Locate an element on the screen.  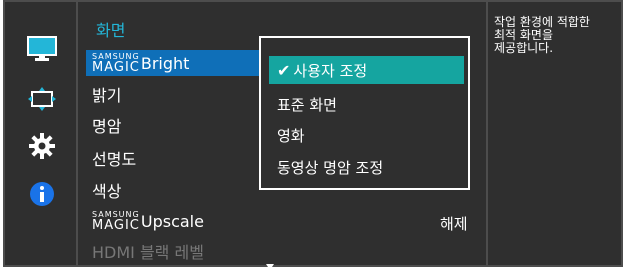
menu-title: 화면 is located at coordinates (111, 30).